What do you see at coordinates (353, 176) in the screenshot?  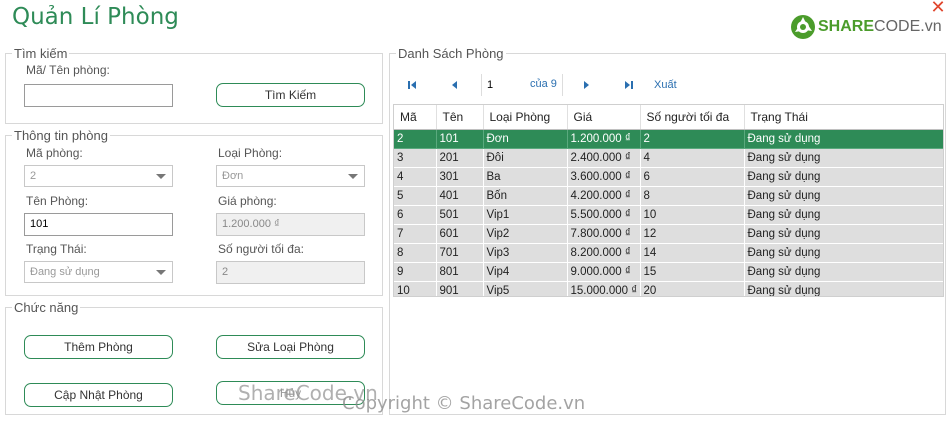 I see `chevron-down-icon` at bounding box center [353, 176].